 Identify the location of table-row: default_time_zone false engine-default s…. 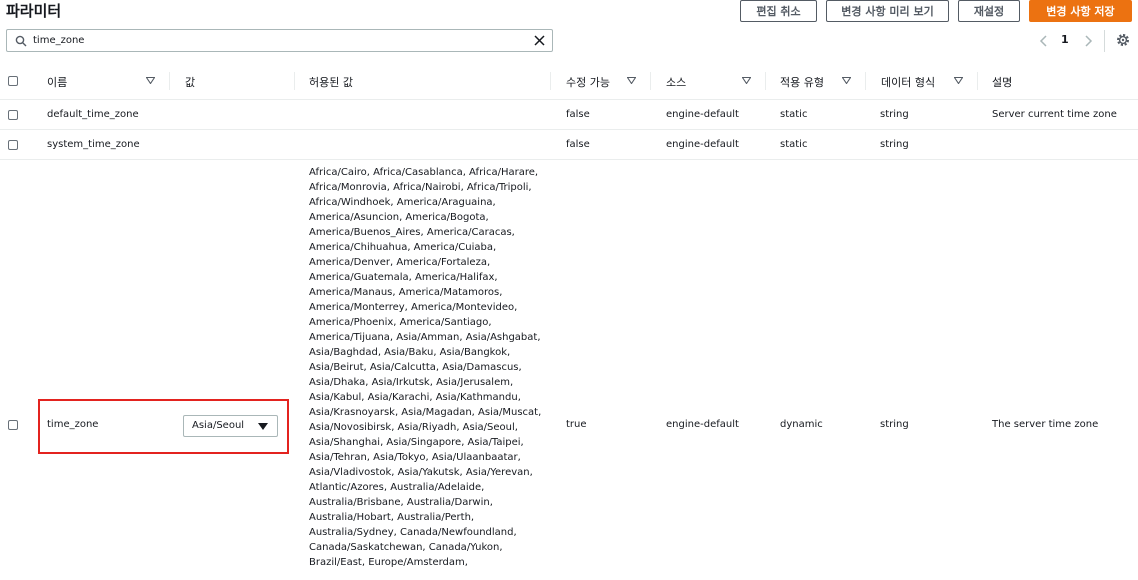
(569, 115).